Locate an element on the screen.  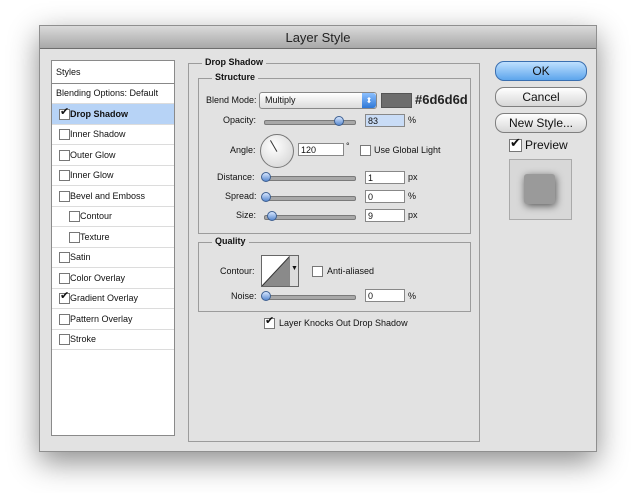
style-item-pattern-overlay: Pattern Overlay is located at coordinates (113, 319).